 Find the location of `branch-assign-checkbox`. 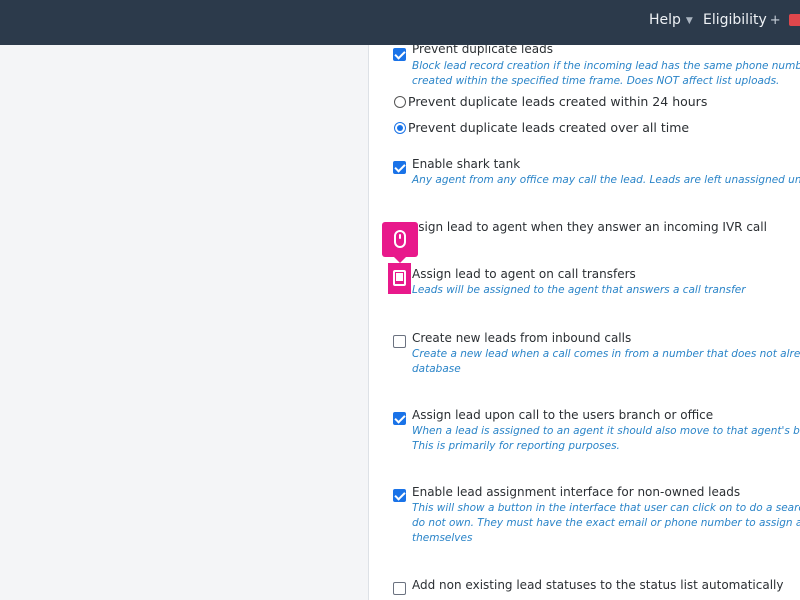

branch-assign-checkbox is located at coordinates (399, 418).